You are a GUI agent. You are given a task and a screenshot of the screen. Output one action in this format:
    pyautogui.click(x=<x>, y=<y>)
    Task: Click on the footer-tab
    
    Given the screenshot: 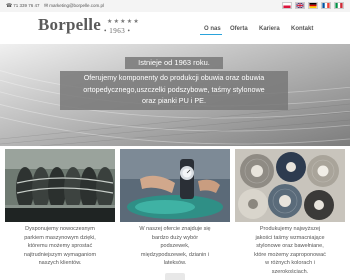 What is the action you would take?
    pyautogui.click(x=175, y=276)
    